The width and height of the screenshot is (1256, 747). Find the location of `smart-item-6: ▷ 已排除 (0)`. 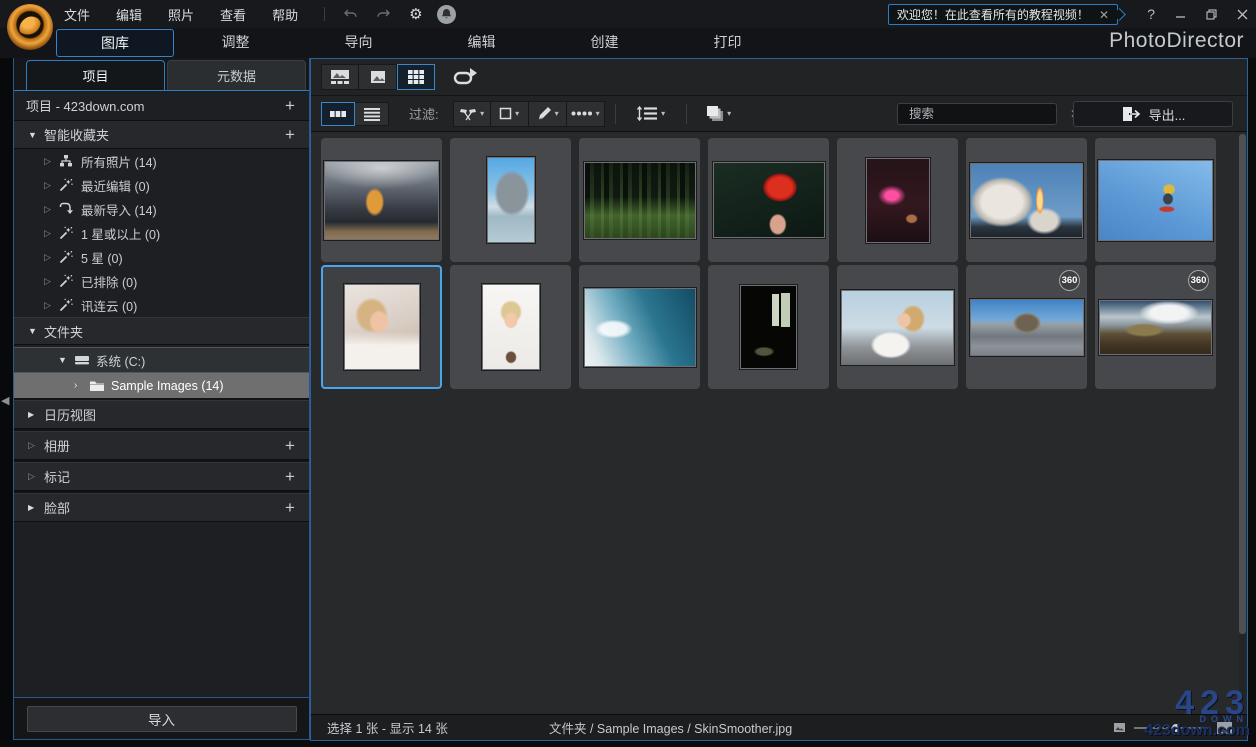

smart-item-6: ▷ 已排除 (0) is located at coordinates (161, 281).